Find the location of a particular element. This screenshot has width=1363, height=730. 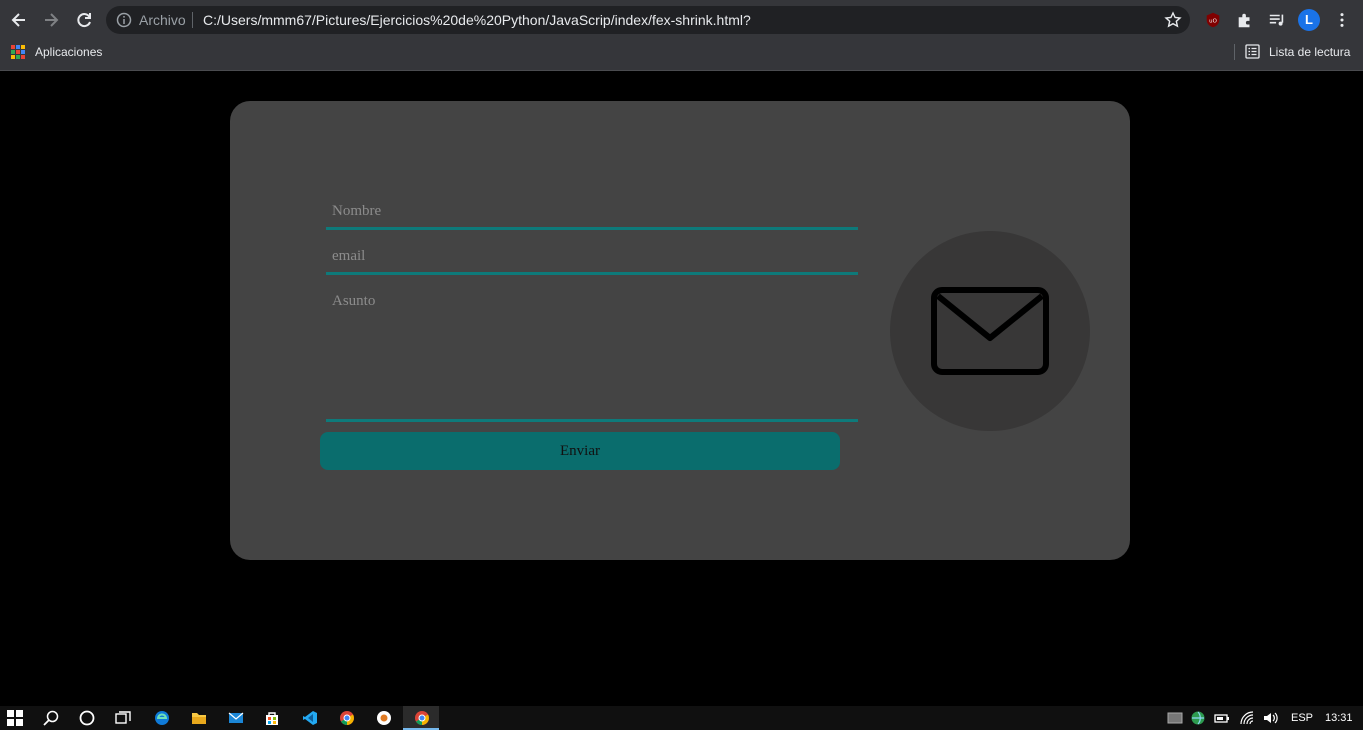

store-icon is located at coordinates (272, 718).